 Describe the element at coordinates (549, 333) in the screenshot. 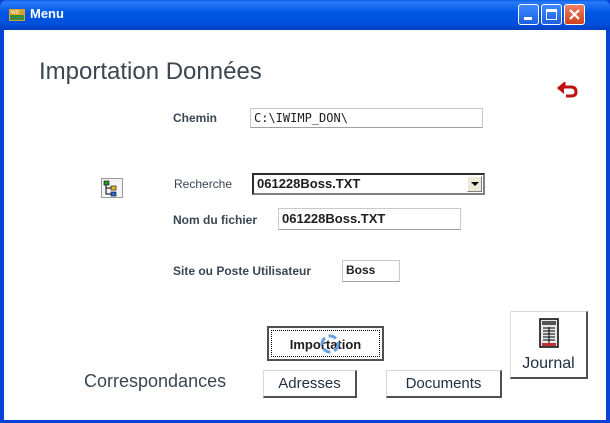

I see `journal-book-icon` at that location.